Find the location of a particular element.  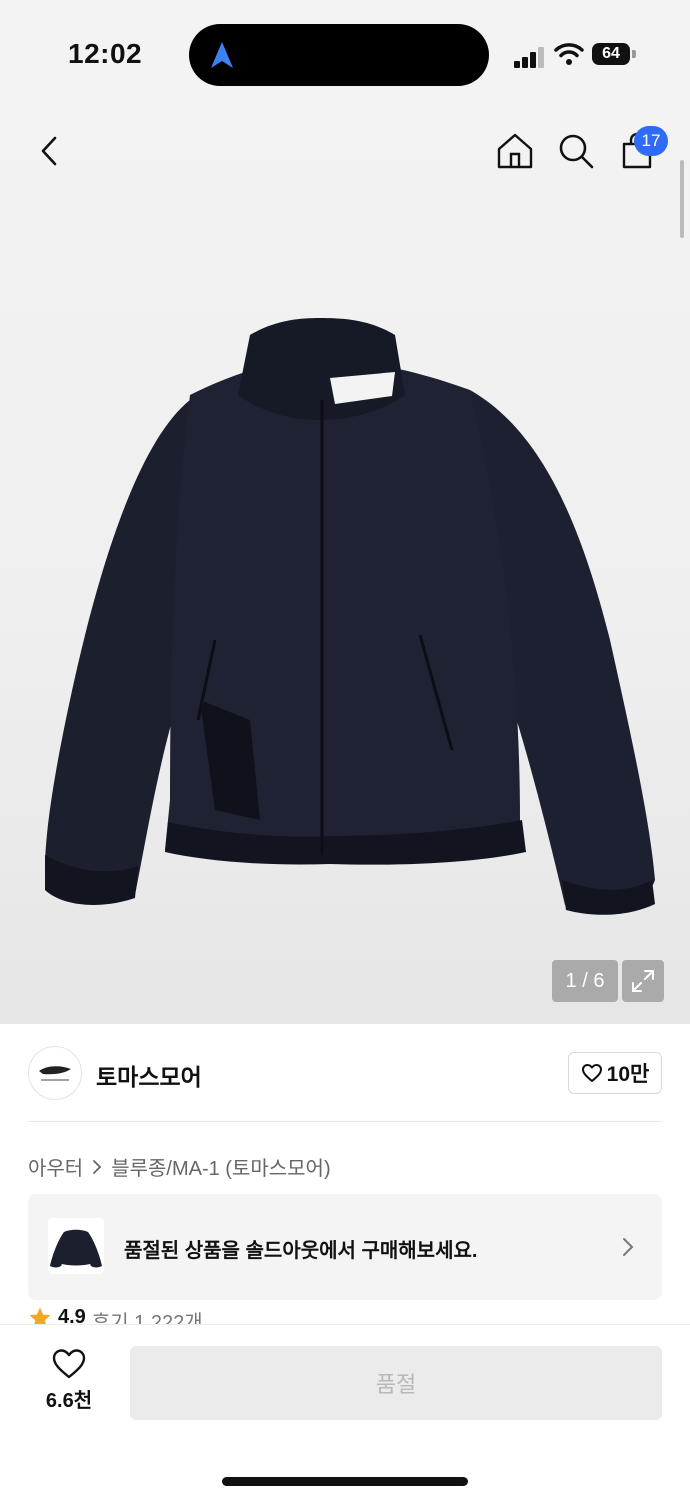

brand-name: 토마스모어 is located at coordinates (149, 1075).